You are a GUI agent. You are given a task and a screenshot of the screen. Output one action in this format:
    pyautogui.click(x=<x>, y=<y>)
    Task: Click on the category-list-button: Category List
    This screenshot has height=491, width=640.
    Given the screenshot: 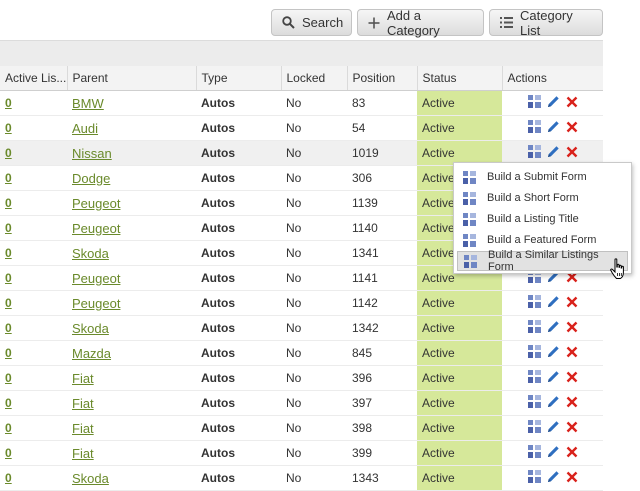 What is the action you would take?
    pyautogui.click(x=546, y=23)
    